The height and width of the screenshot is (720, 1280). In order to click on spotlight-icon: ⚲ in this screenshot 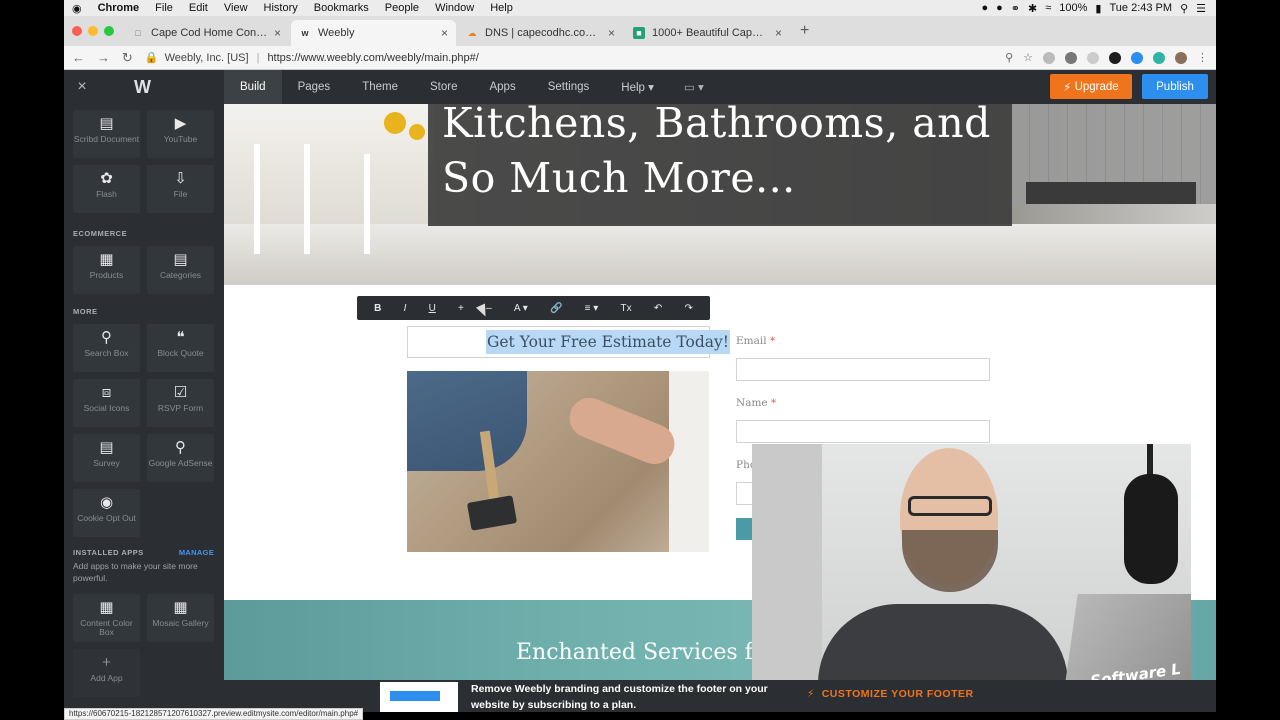, I will do `click(1184, 8)`.